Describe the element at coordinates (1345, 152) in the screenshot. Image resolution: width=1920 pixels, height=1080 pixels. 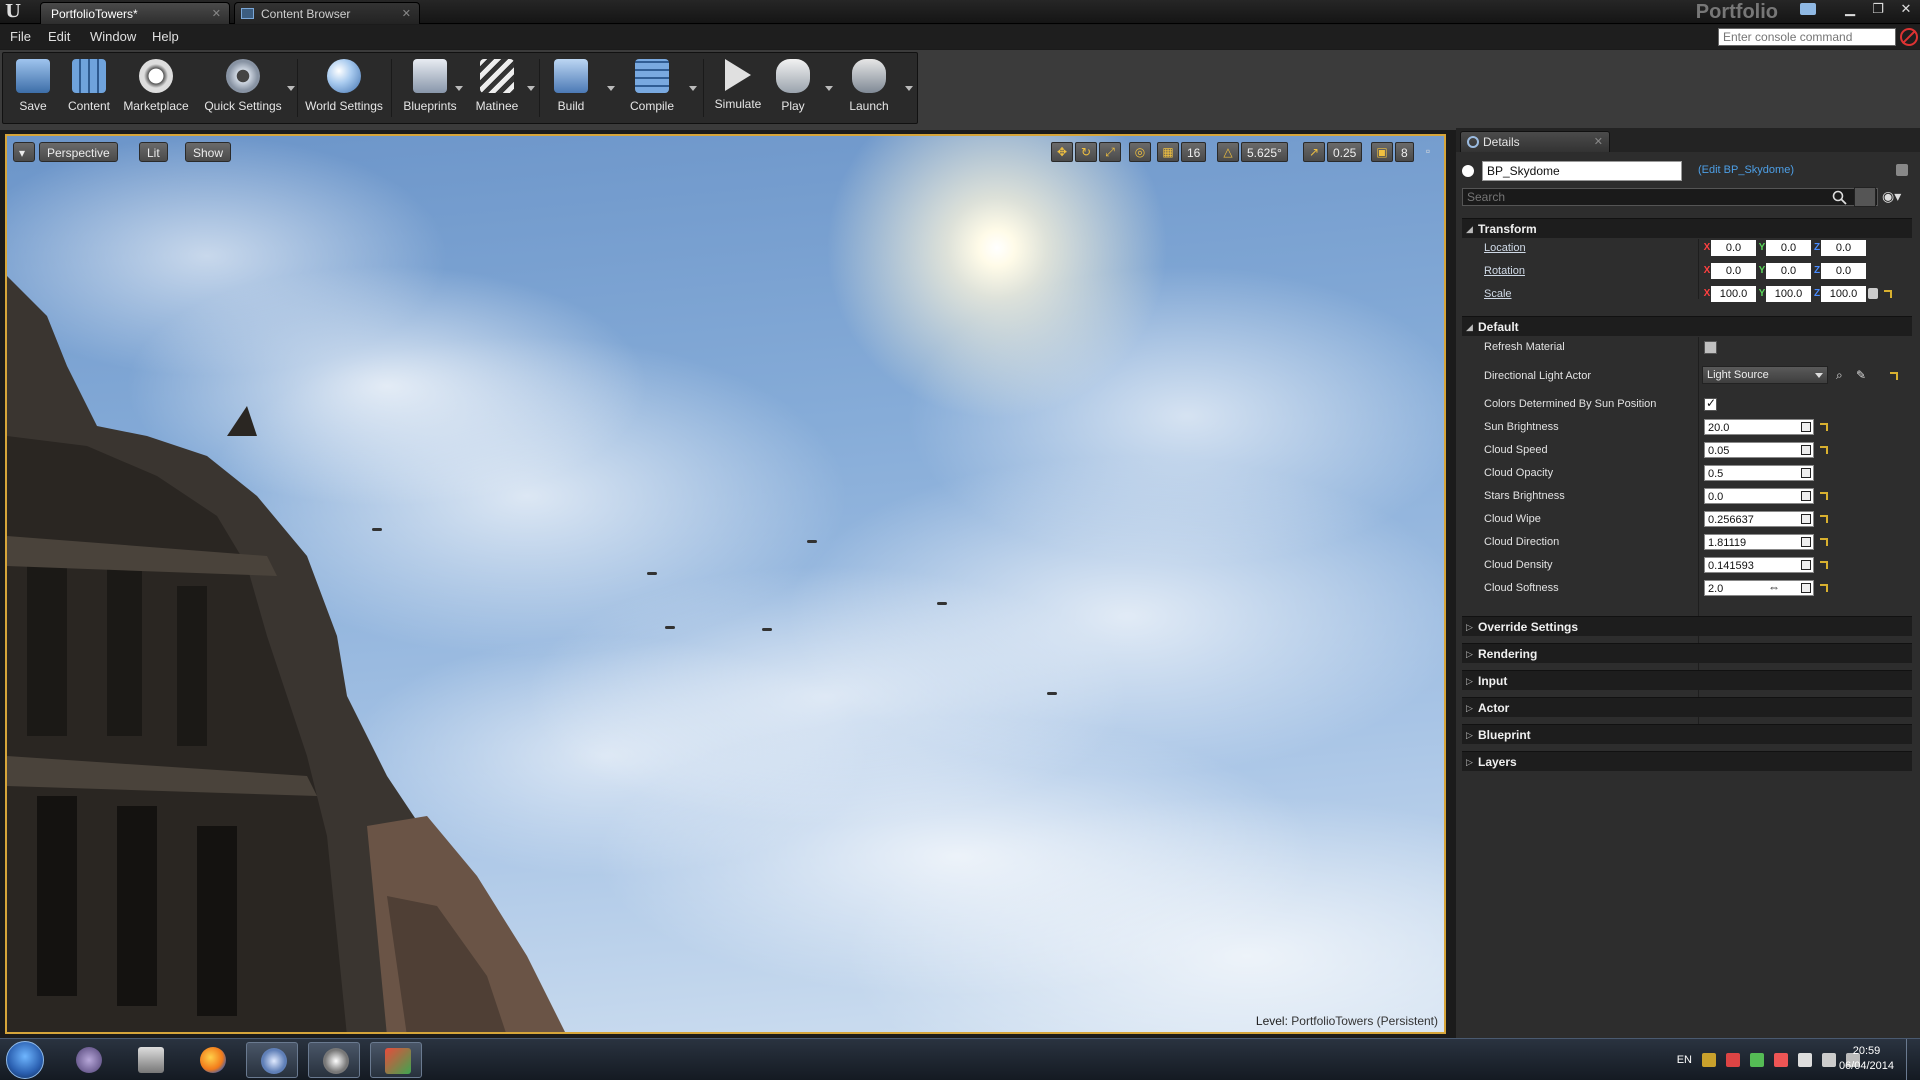
I see `scale-snap-value: 0.25` at that location.